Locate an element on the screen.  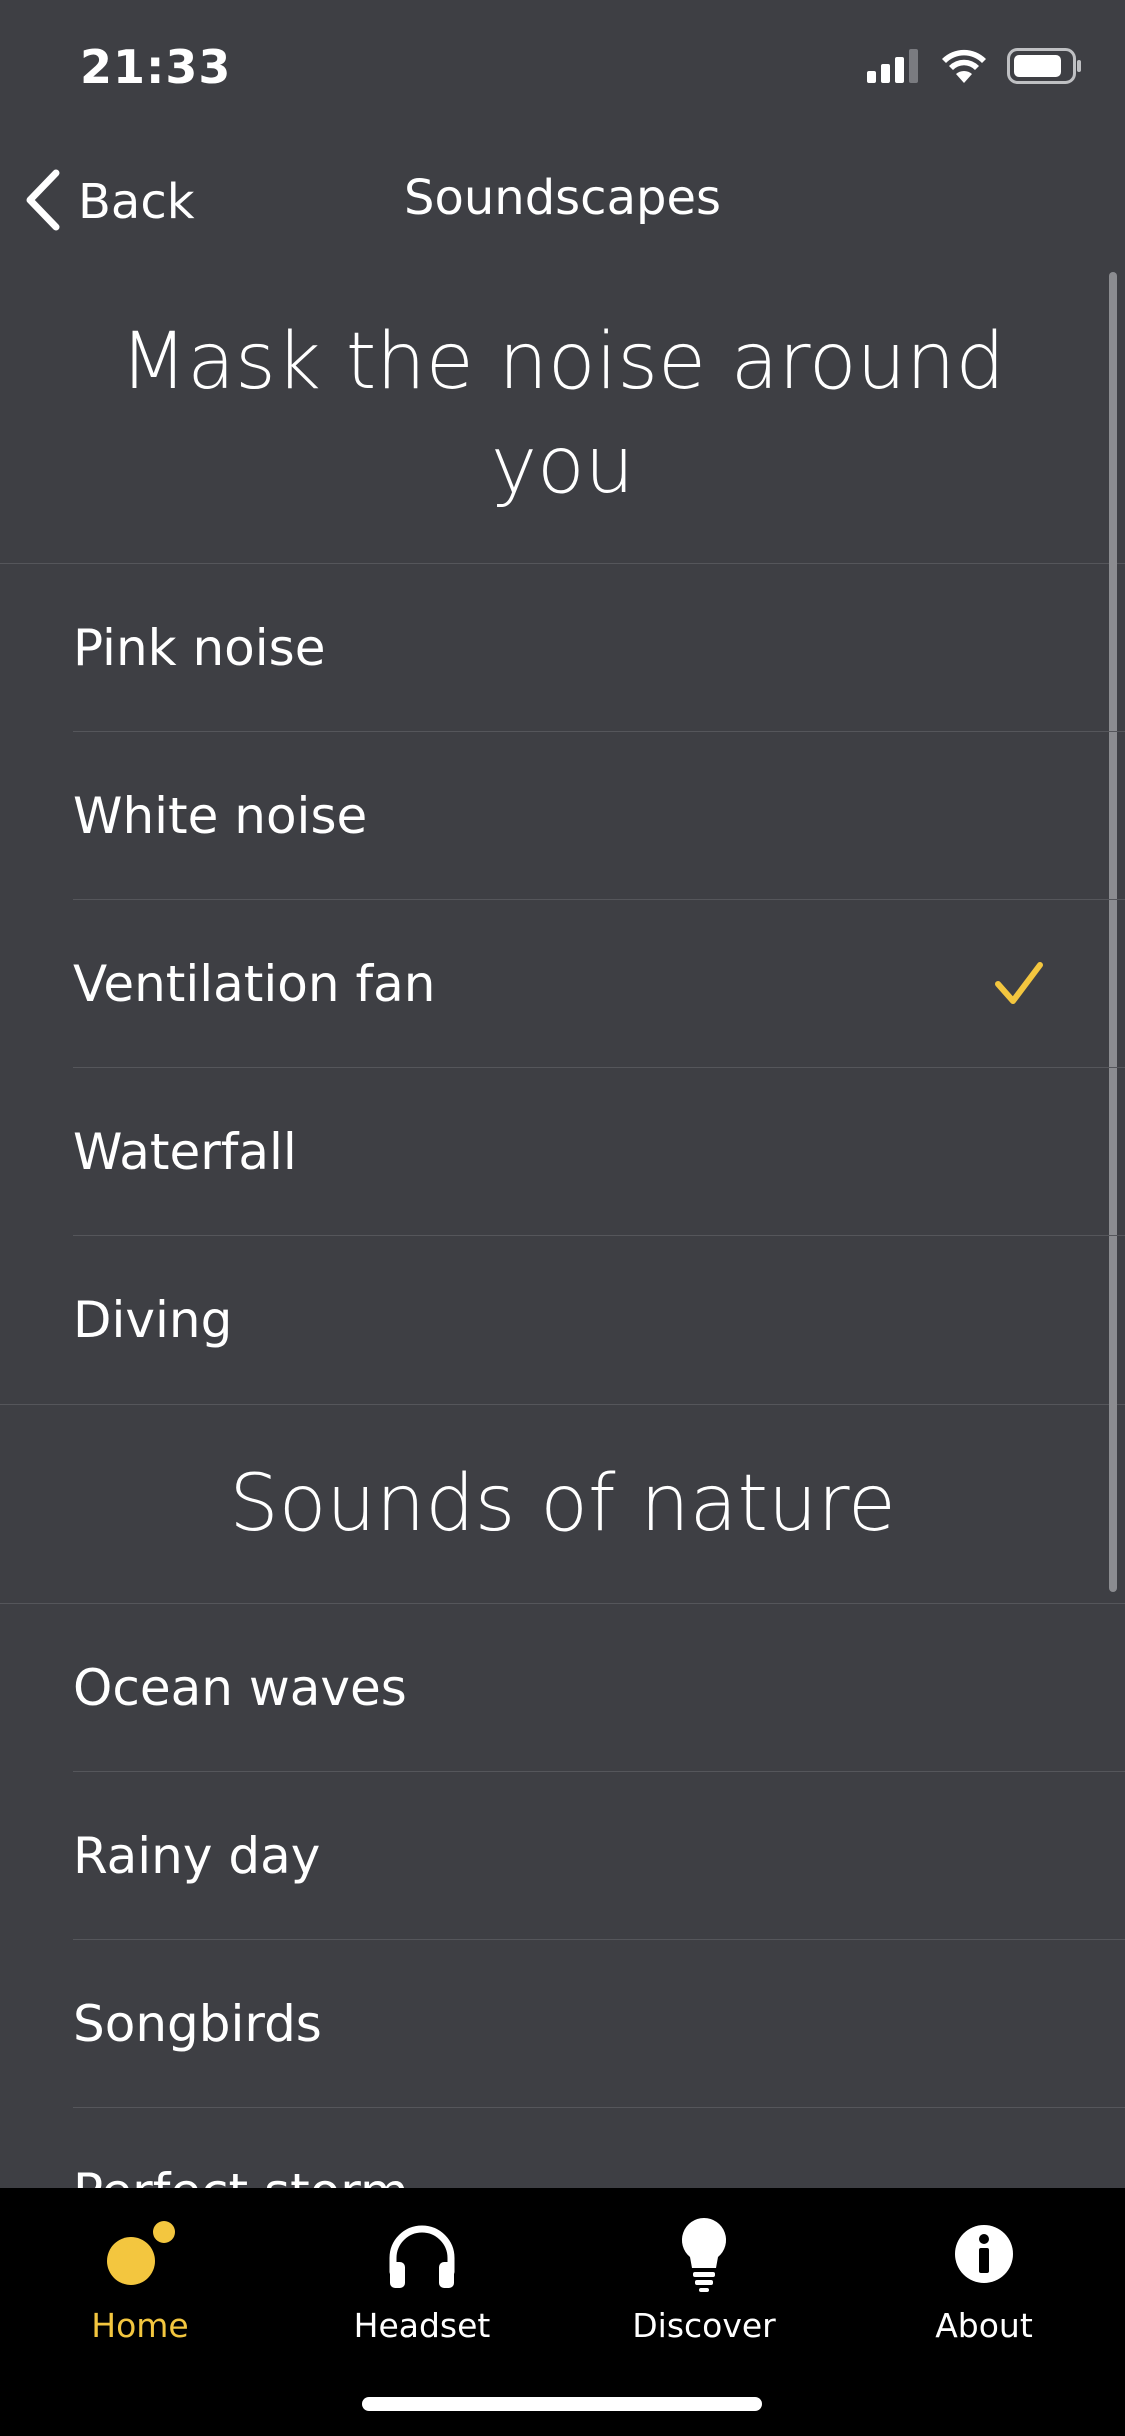
tab-label: About is located at coordinates (984, 2325).